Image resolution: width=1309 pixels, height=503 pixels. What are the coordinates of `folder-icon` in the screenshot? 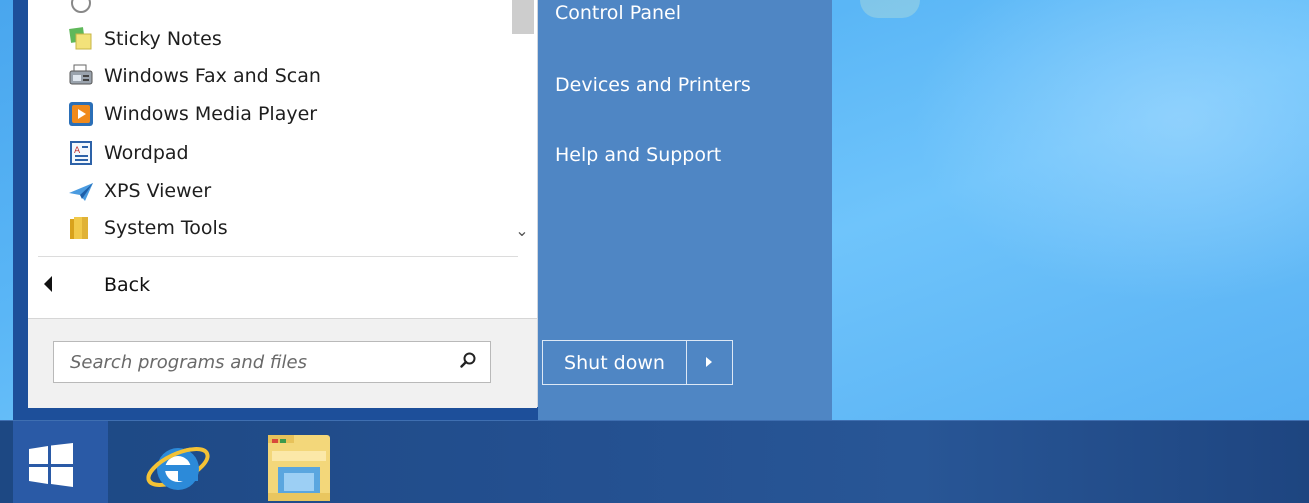 It's located at (81, 228).